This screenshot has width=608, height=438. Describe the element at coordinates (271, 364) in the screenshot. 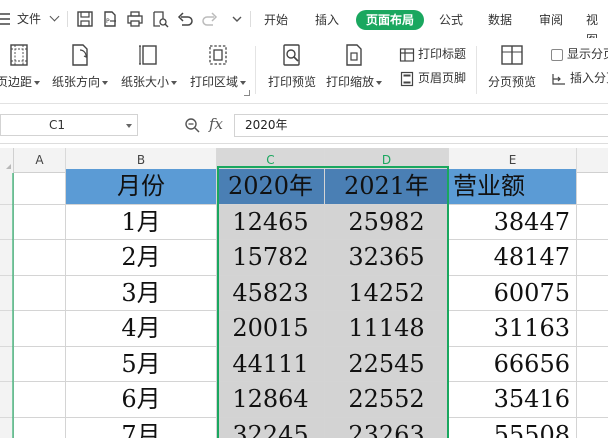

I see `cell-c6: 44111` at that location.